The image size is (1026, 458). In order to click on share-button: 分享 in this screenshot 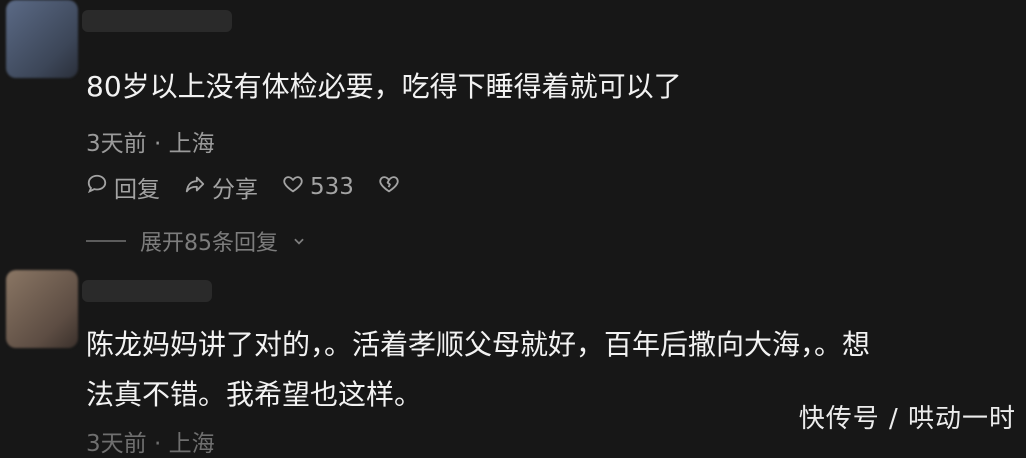, I will do `click(221, 187)`.